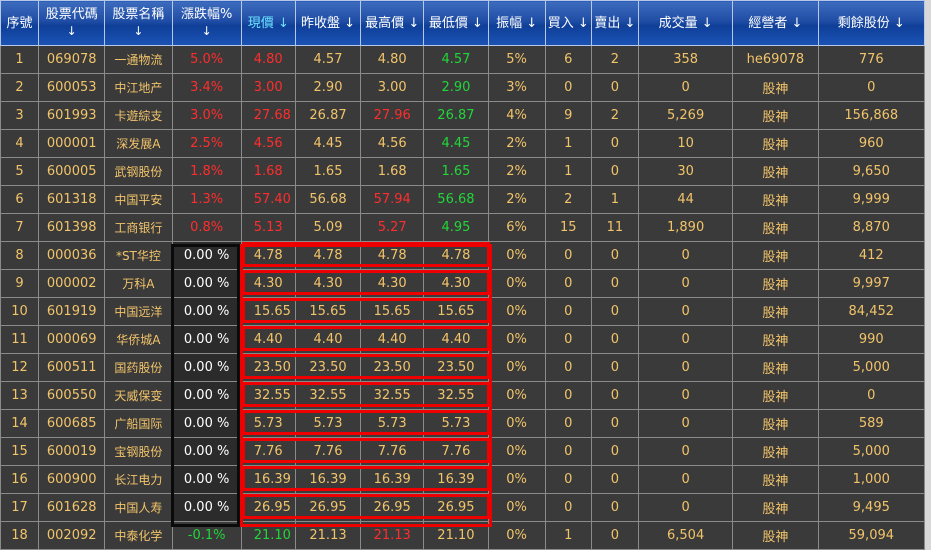 The width and height of the screenshot is (931, 550). Describe the element at coordinates (328, 143) in the screenshot. I see `prev-close-value: 4.45` at that location.